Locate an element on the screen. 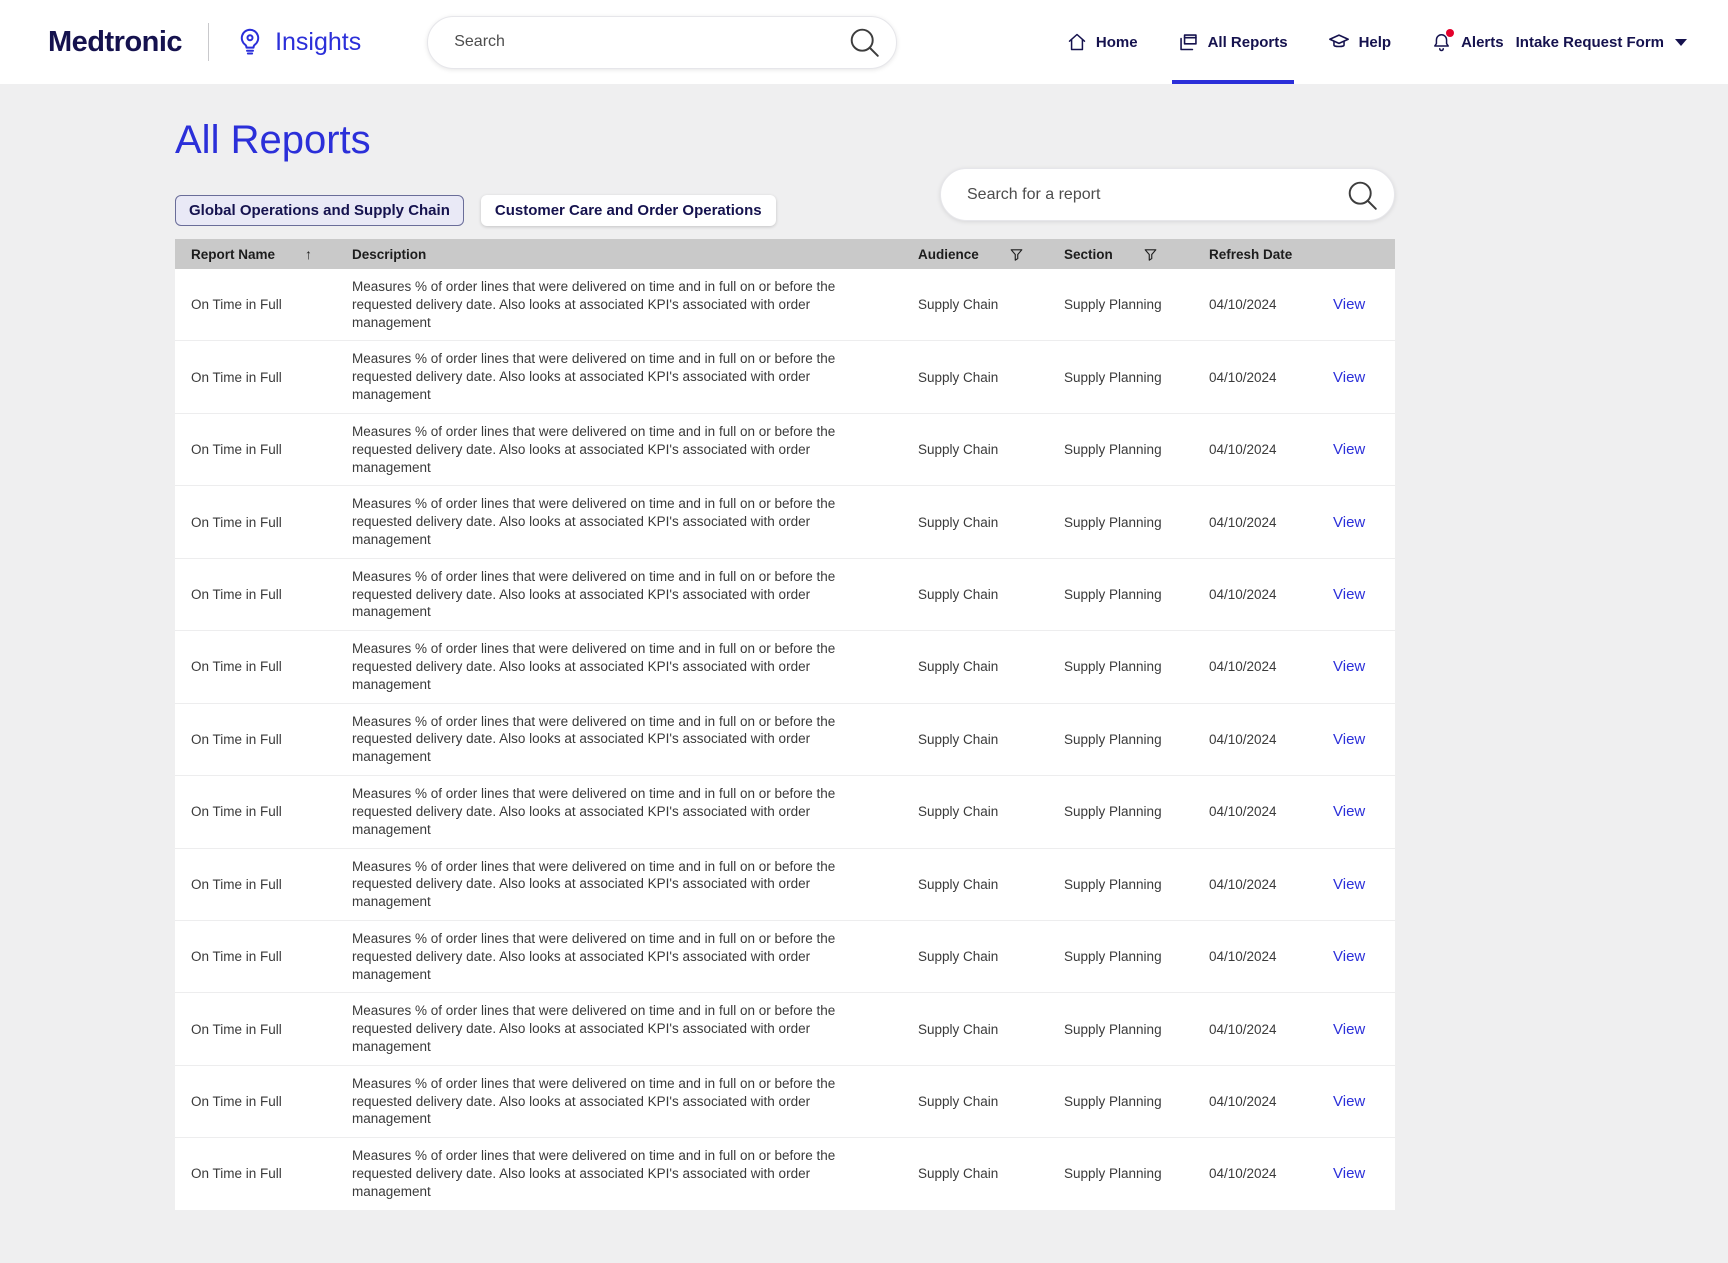 The height and width of the screenshot is (1263, 1728). reports-icon is located at coordinates (1188, 42).